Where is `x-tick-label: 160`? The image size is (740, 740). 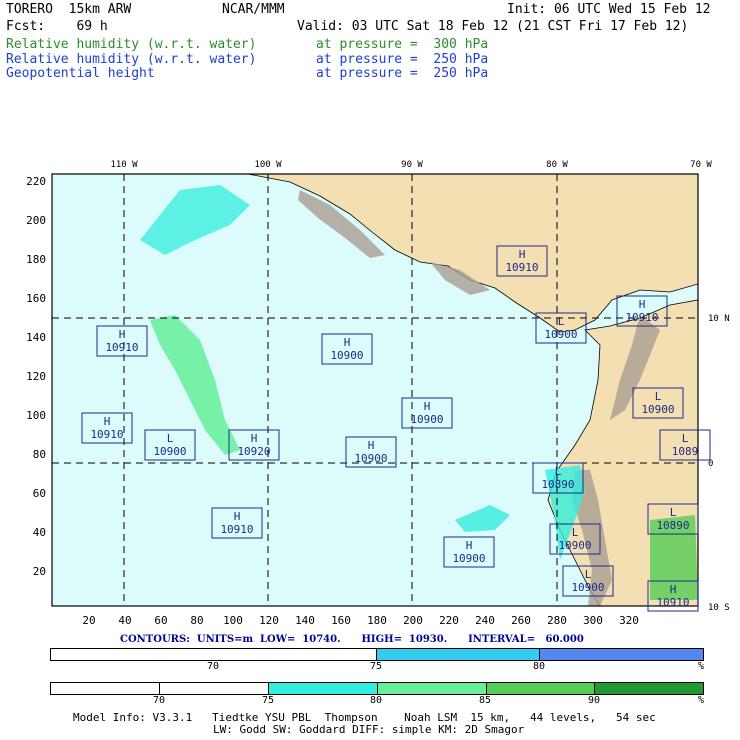
x-tick-label: 160 is located at coordinates (341, 620).